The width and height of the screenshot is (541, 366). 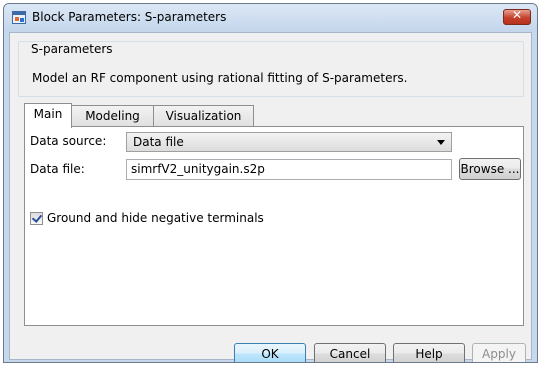 I want to click on tab-visualization-label: Visualization, so click(x=203, y=116).